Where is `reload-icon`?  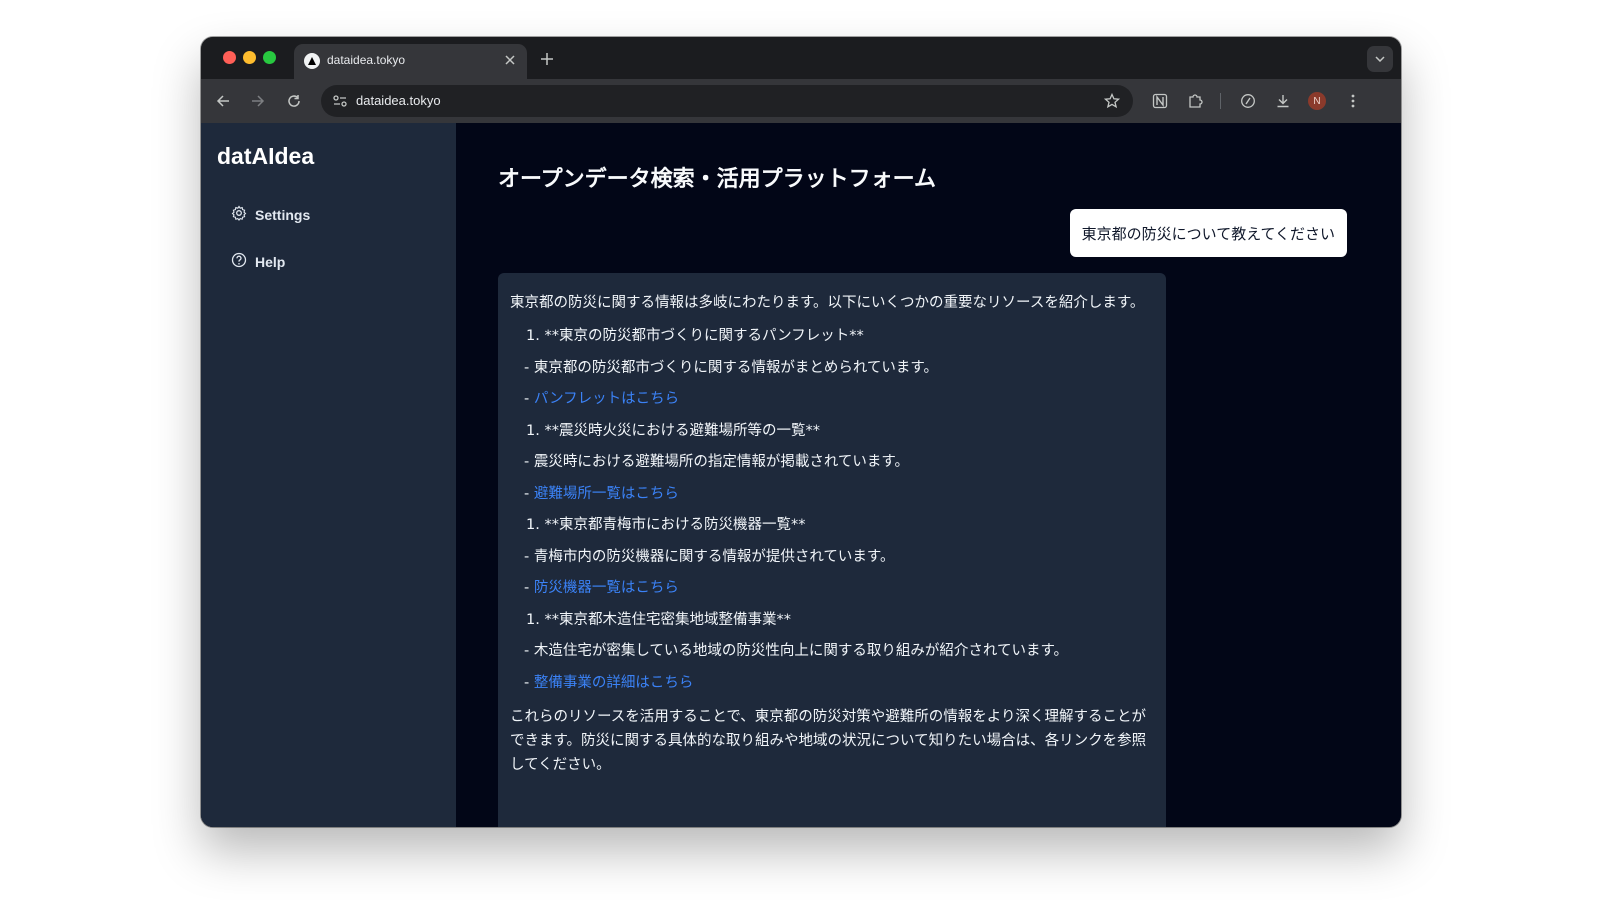
reload-icon is located at coordinates (294, 101).